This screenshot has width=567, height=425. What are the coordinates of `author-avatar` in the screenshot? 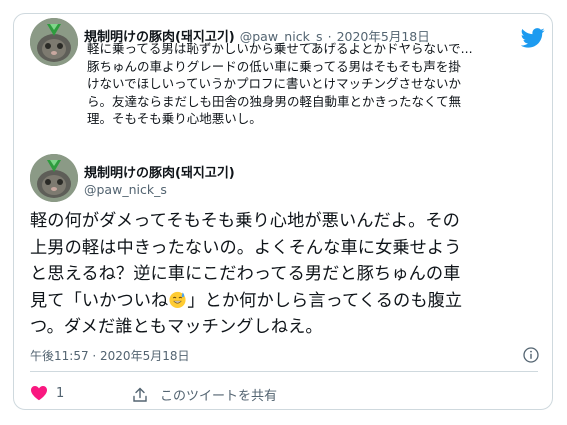 It's located at (54, 178).